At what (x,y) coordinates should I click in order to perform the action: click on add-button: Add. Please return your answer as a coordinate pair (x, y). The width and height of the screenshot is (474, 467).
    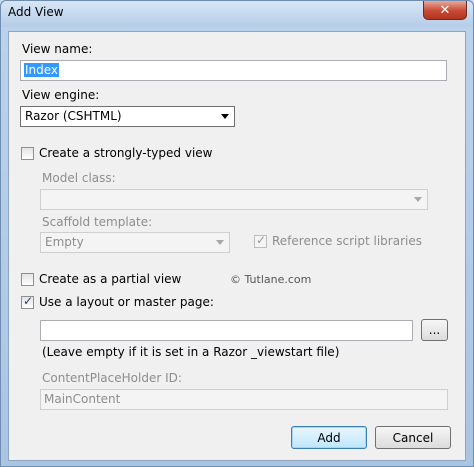
    Looking at the image, I should click on (329, 437).